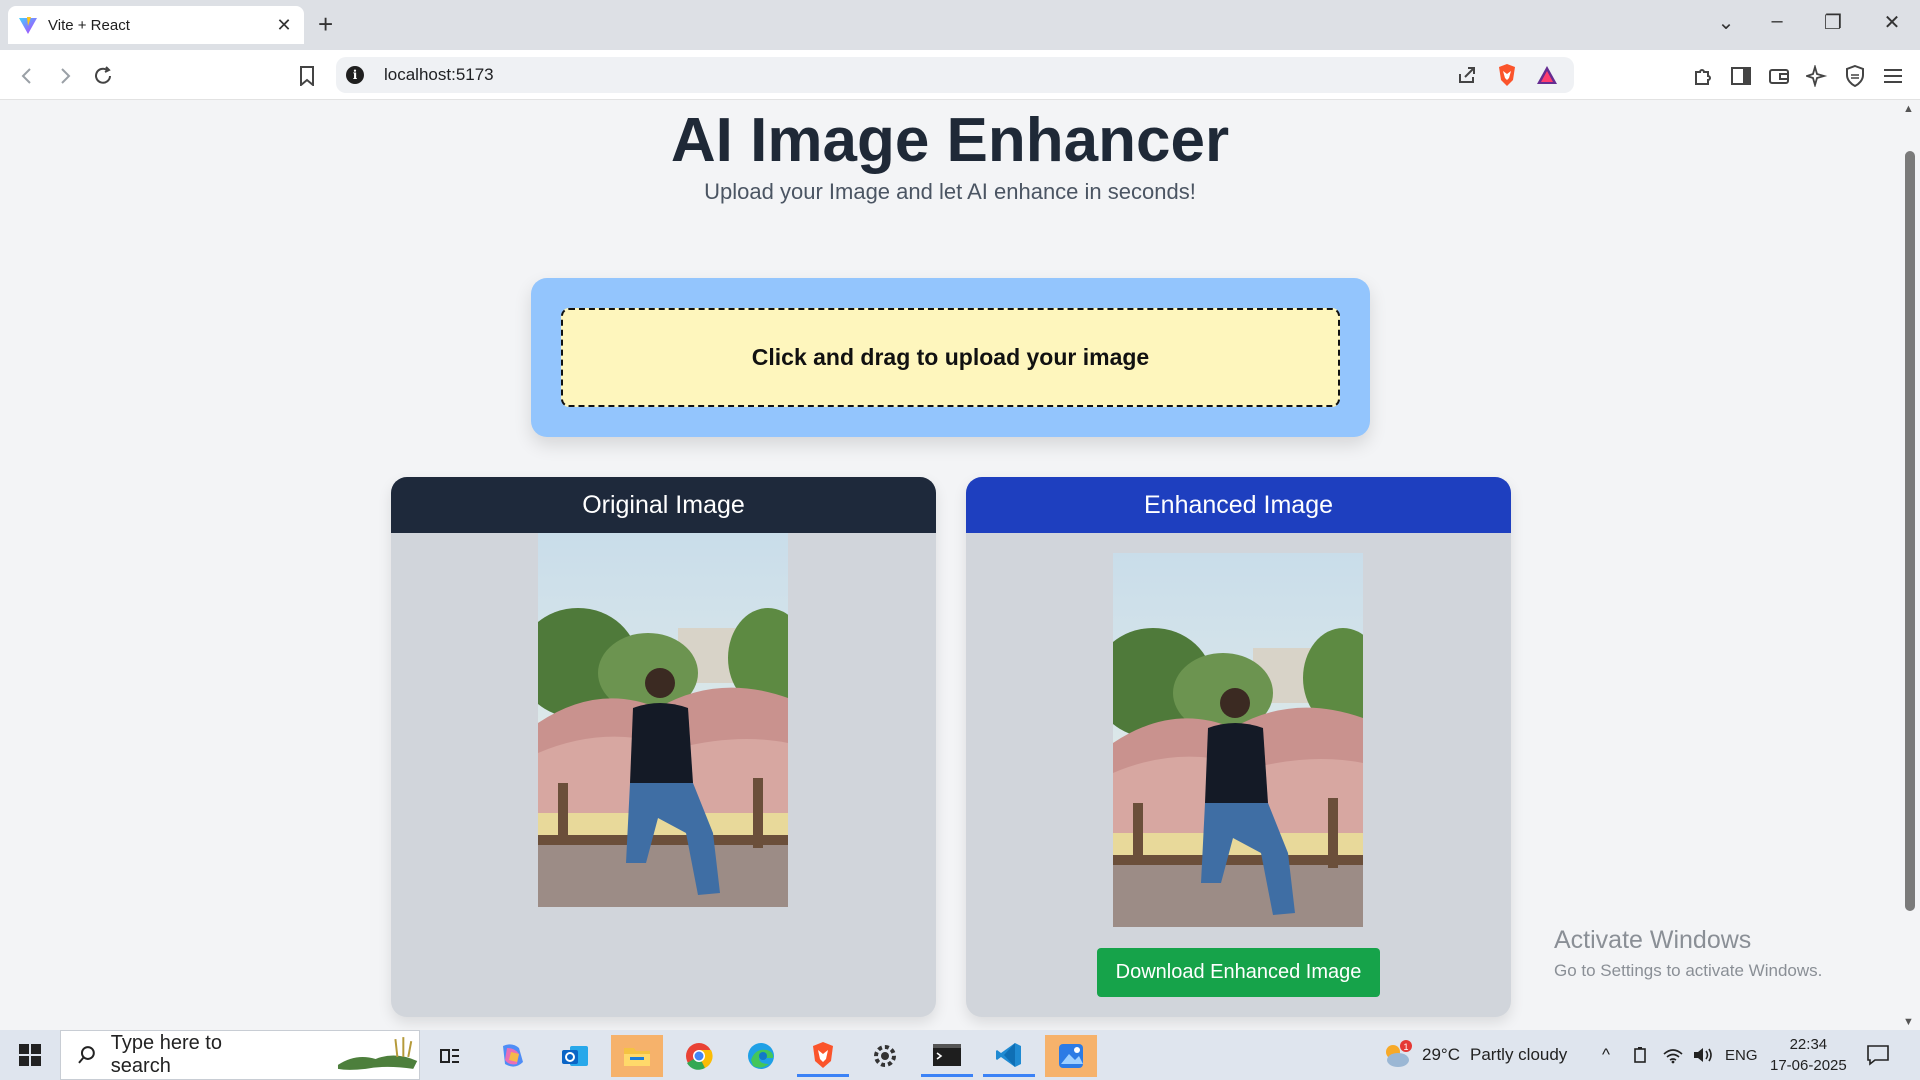  I want to click on browser-tab: Vite + React ✕, so click(156, 25).